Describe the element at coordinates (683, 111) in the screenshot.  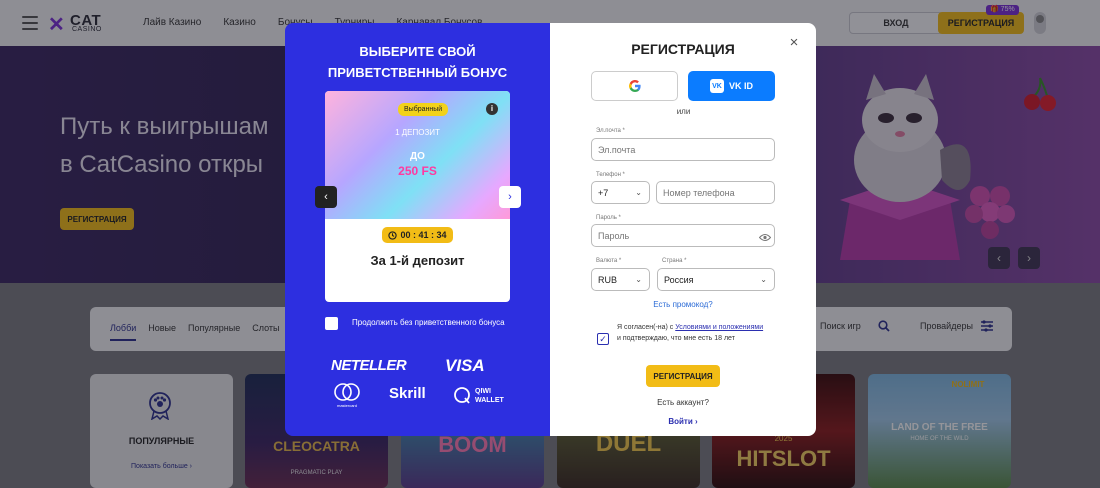
I see `or-separator: или` at that location.